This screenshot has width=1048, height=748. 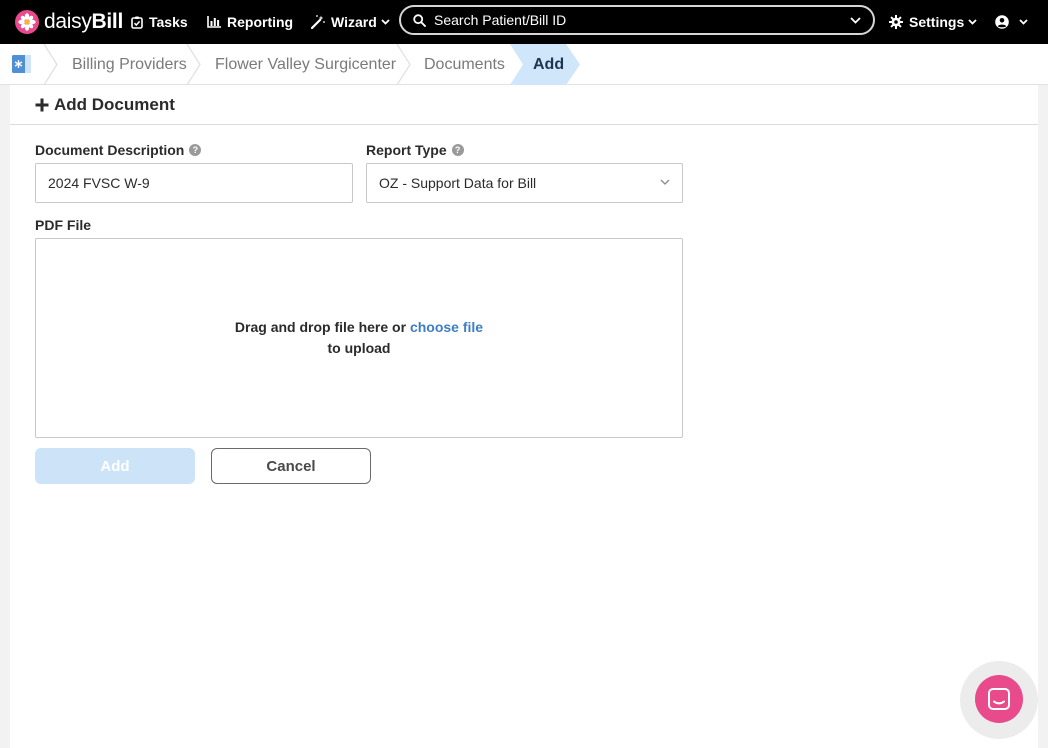 I want to click on nav-settings-label: Settings, so click(x=937, y=22).